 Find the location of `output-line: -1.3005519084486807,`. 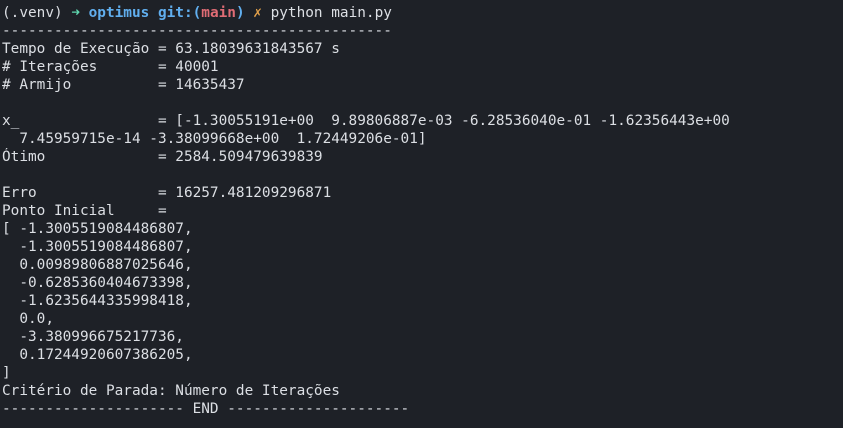

output-line: -1.3005519084486807, is located at coordinates (97, 247).